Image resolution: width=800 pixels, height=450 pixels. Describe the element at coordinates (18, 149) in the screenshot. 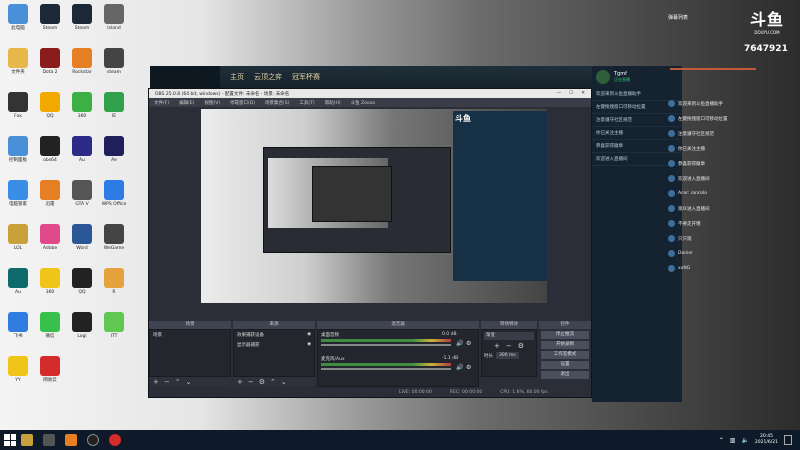

I see `desktop-shortcut: 控制面板` at that location.